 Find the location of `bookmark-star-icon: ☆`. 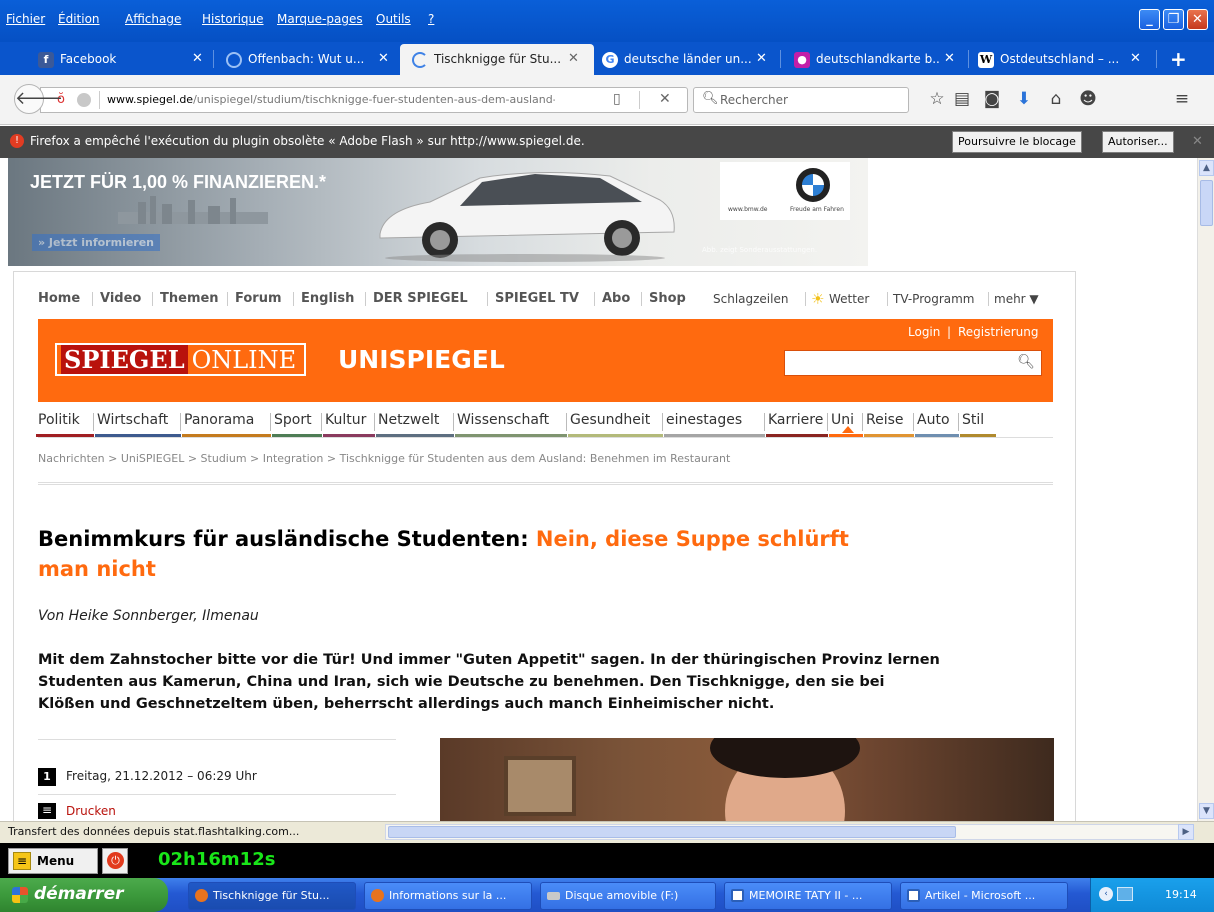

bookmark-star-icon: ☆ is located at coordinates (937, 99).